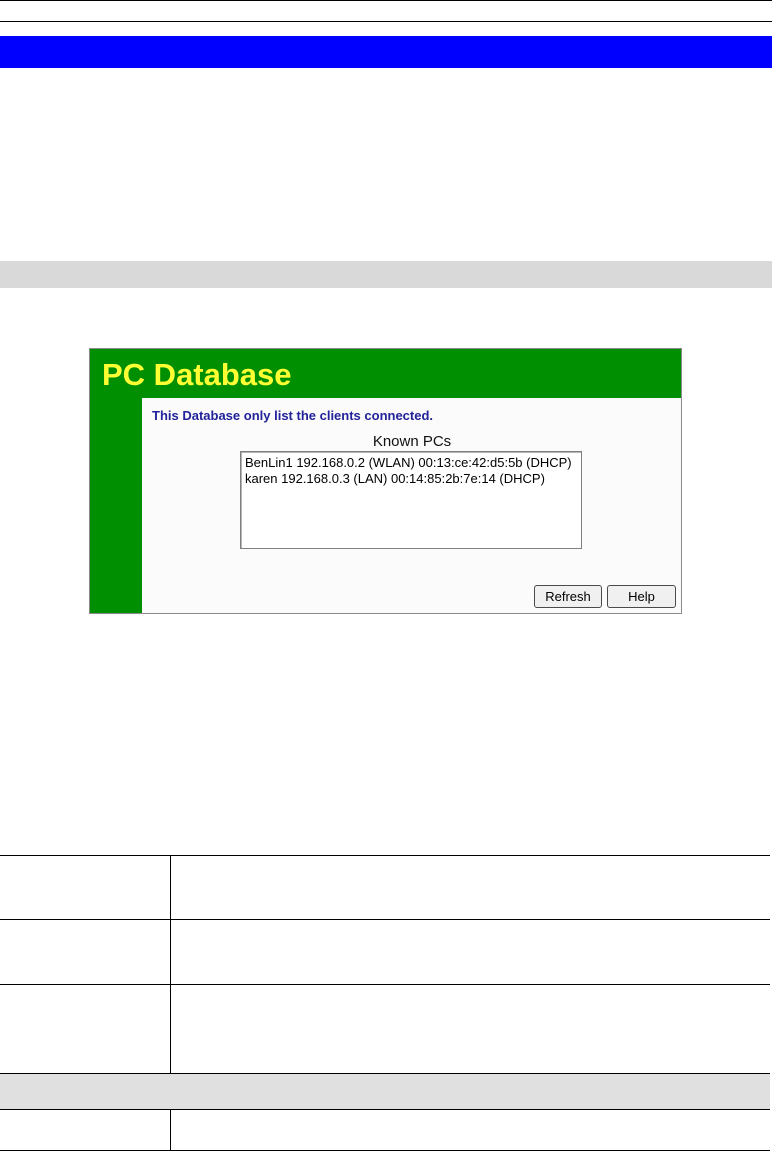 The height and width of the screenshot is (1155, 772). I want to click on refresh-button: Refresh, so click(568, 596).